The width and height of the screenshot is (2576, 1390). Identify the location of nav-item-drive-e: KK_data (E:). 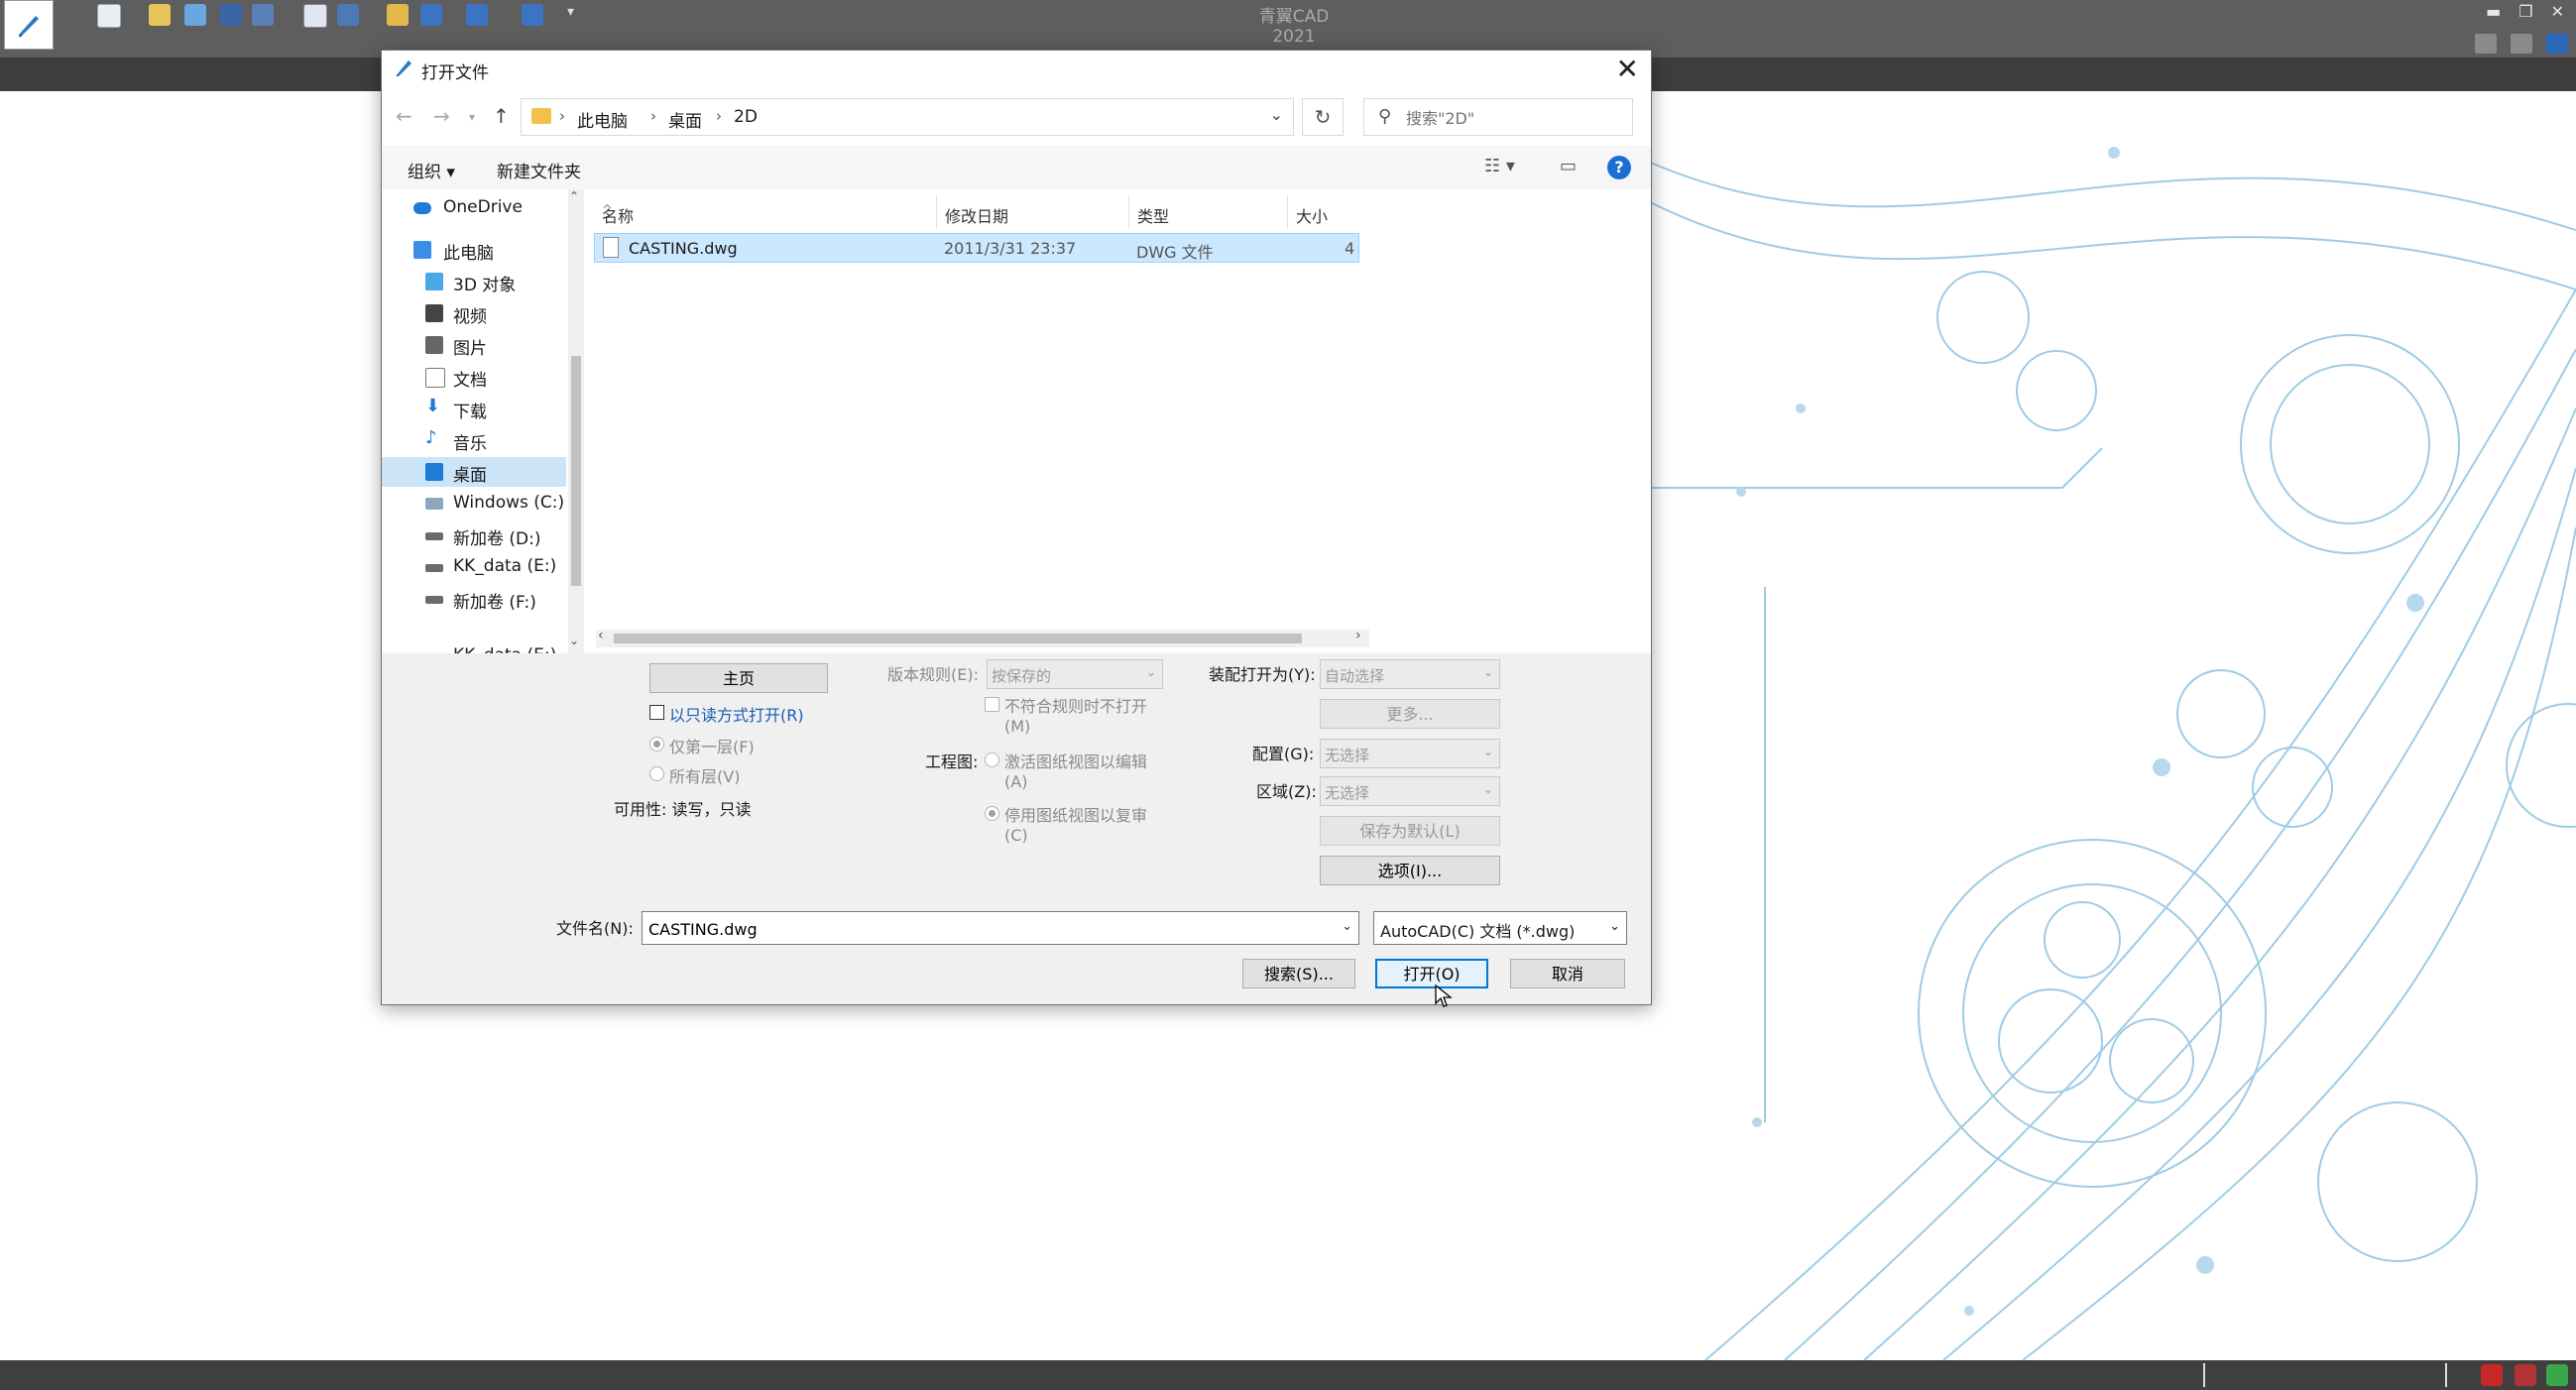
(474, 567).